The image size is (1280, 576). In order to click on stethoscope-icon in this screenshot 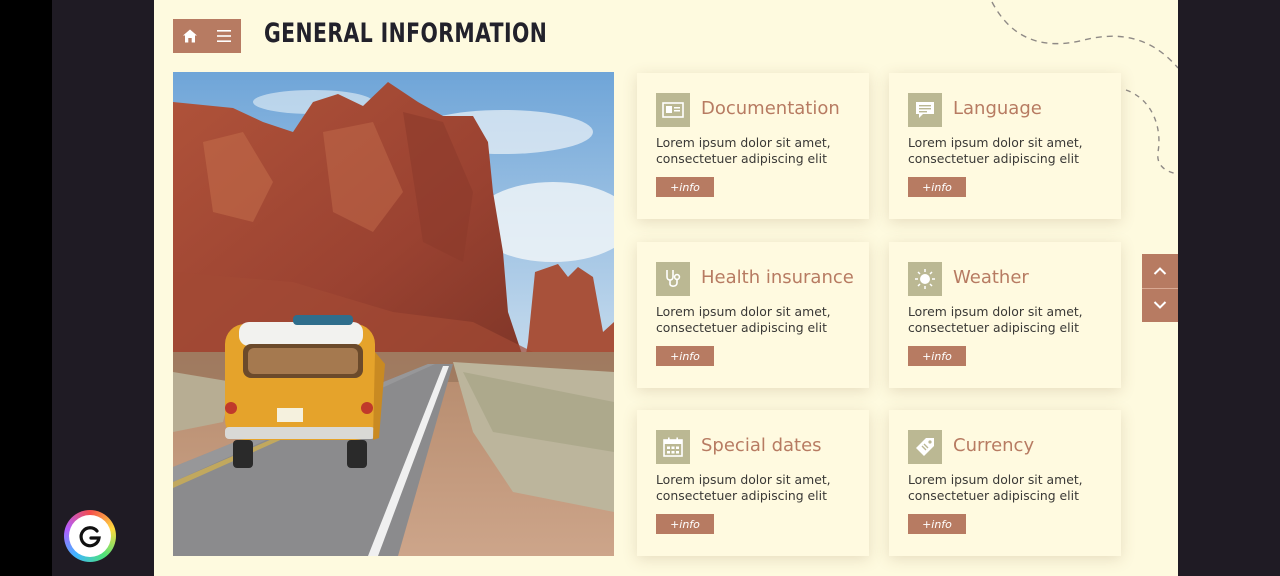, I will do `click(673, 279)`.